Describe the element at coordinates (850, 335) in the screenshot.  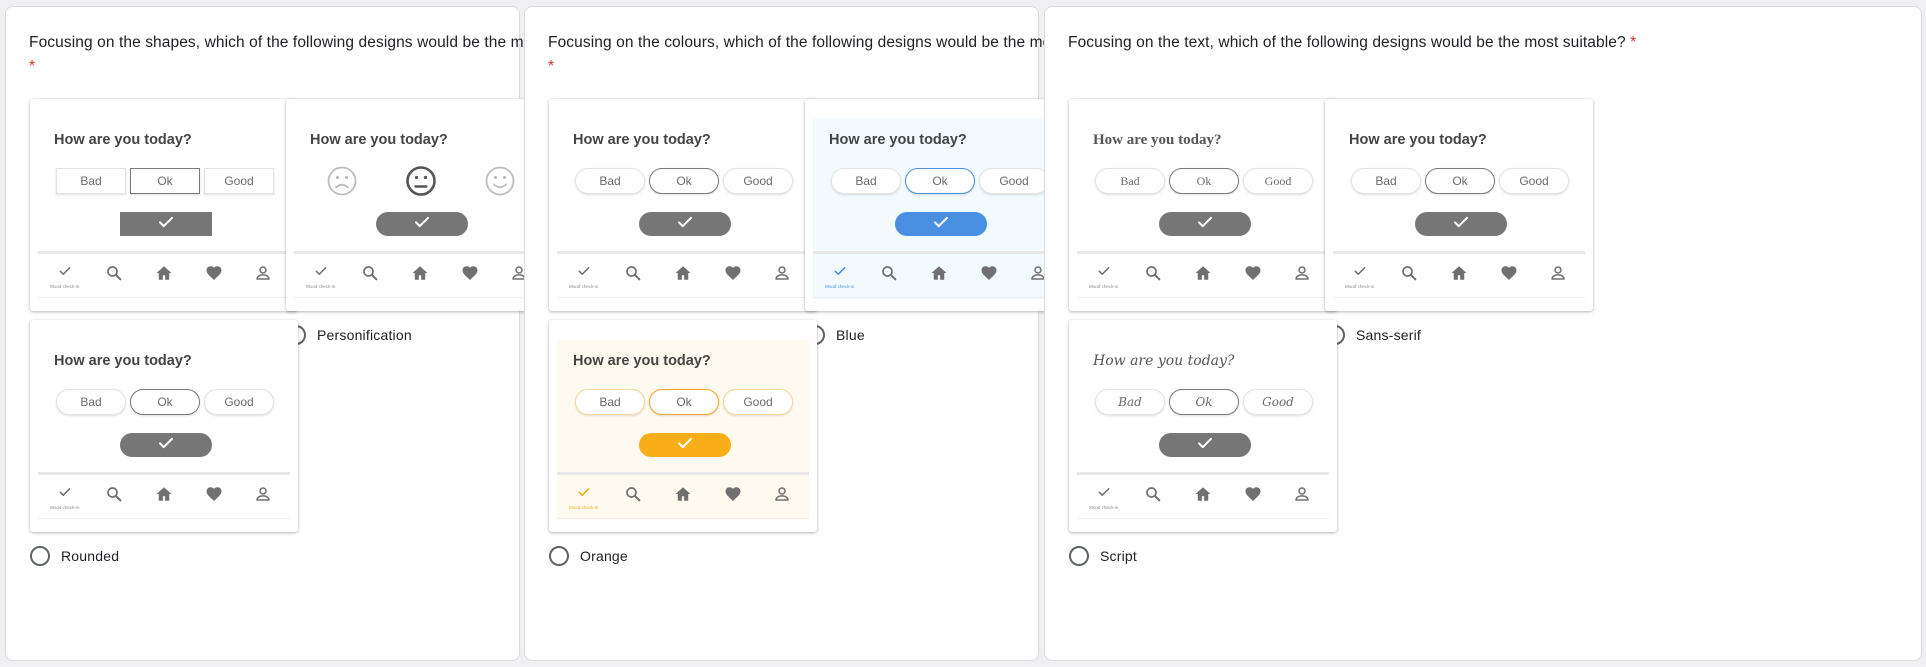
I see `radio-label: Blue` at that location.